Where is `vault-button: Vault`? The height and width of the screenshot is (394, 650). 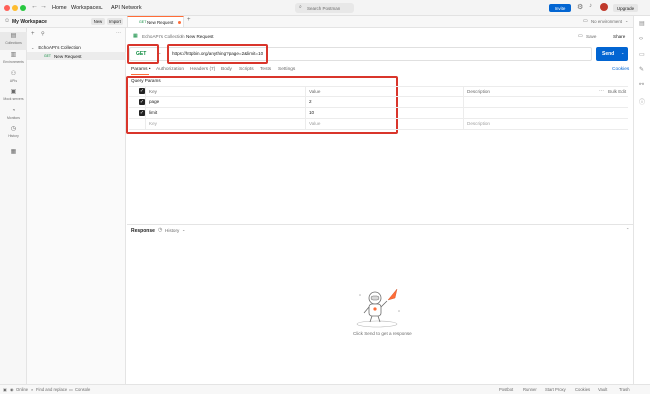
vault-button: Vault is located at coordinates (602, 389).